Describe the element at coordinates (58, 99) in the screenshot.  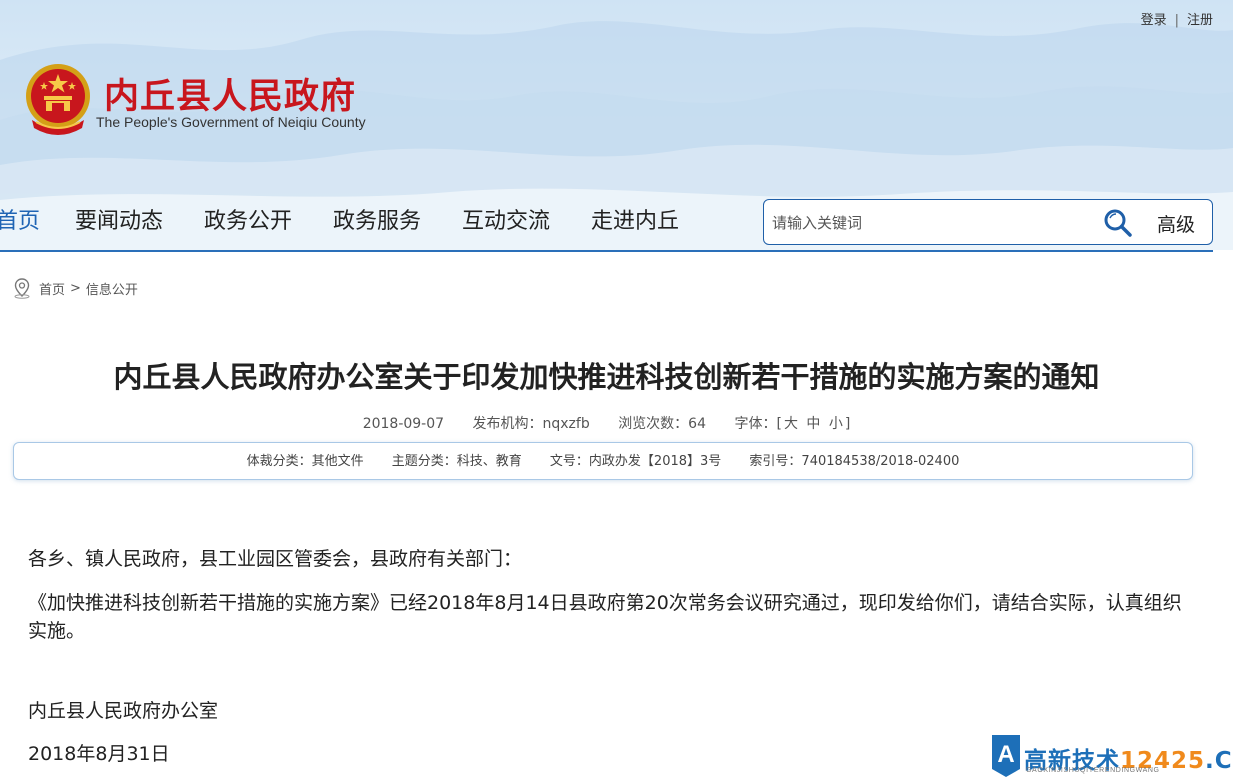
I see `national-emblem-icon` at that location.